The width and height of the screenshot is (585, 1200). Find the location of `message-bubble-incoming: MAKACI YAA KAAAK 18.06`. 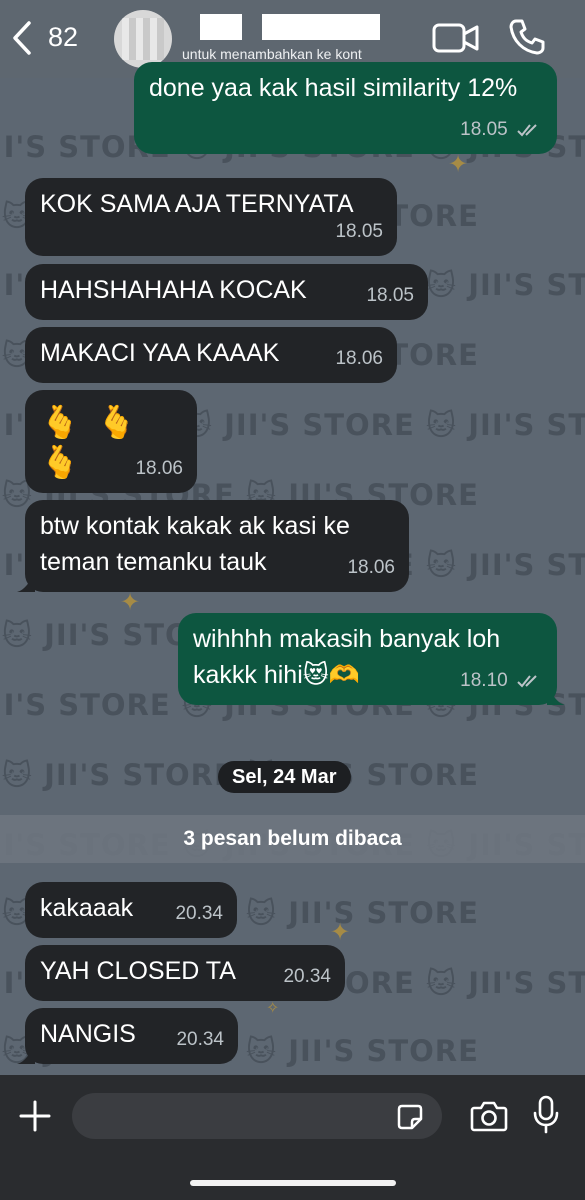

message-bubble-incoming: MAKACI YAA KAAAK 18.06 is located at coordinates (211, 355).